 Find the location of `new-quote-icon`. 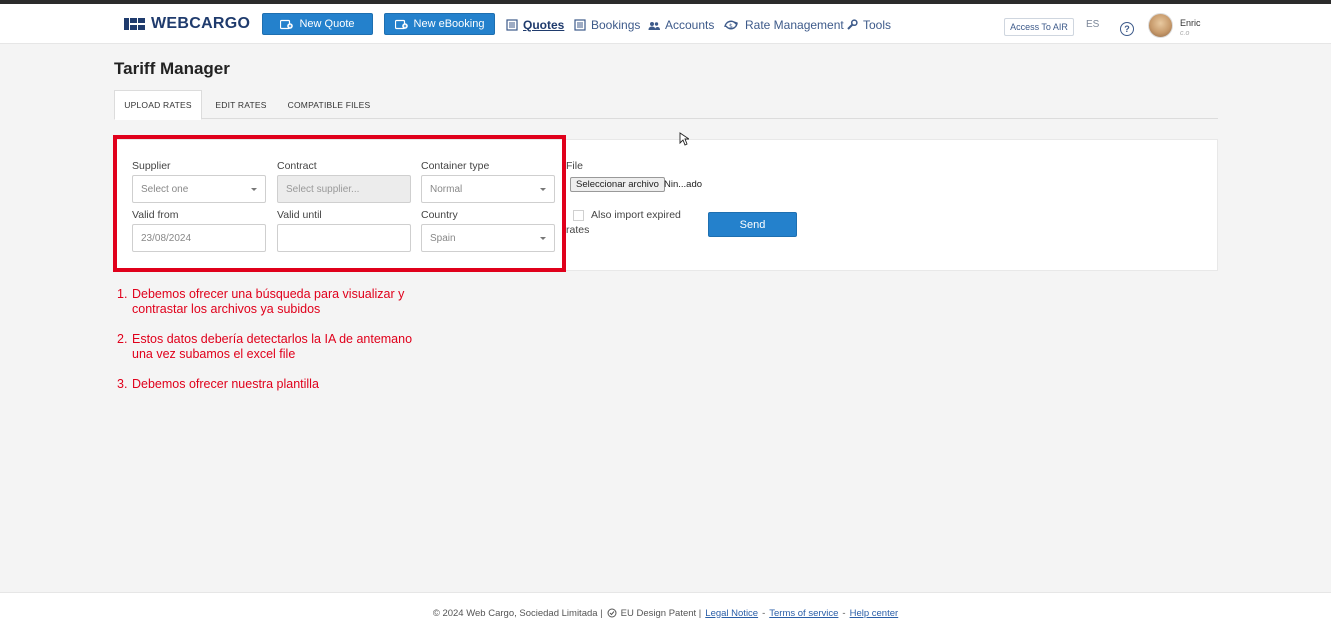

new-quote-icon is located at coordinates (287, 24).